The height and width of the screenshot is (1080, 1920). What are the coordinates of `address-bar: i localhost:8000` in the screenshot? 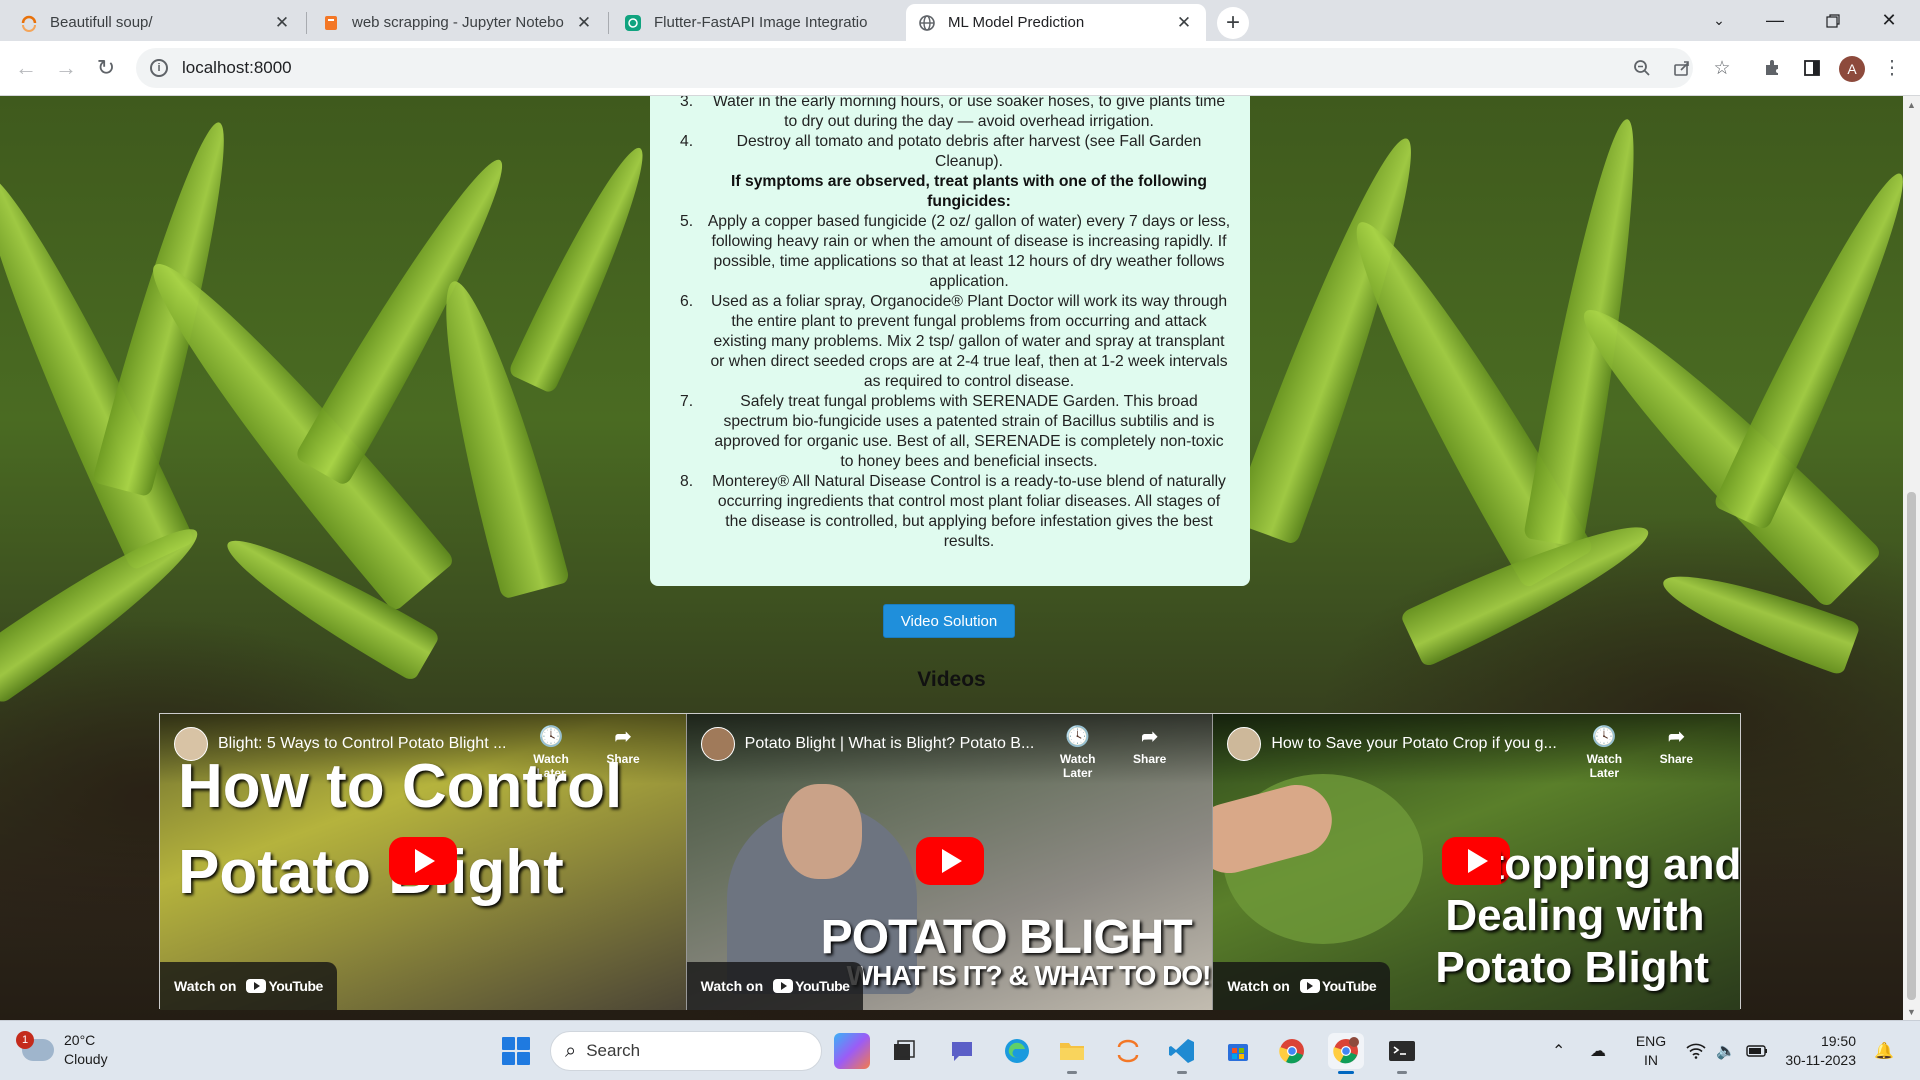 It's located at (914, 68).